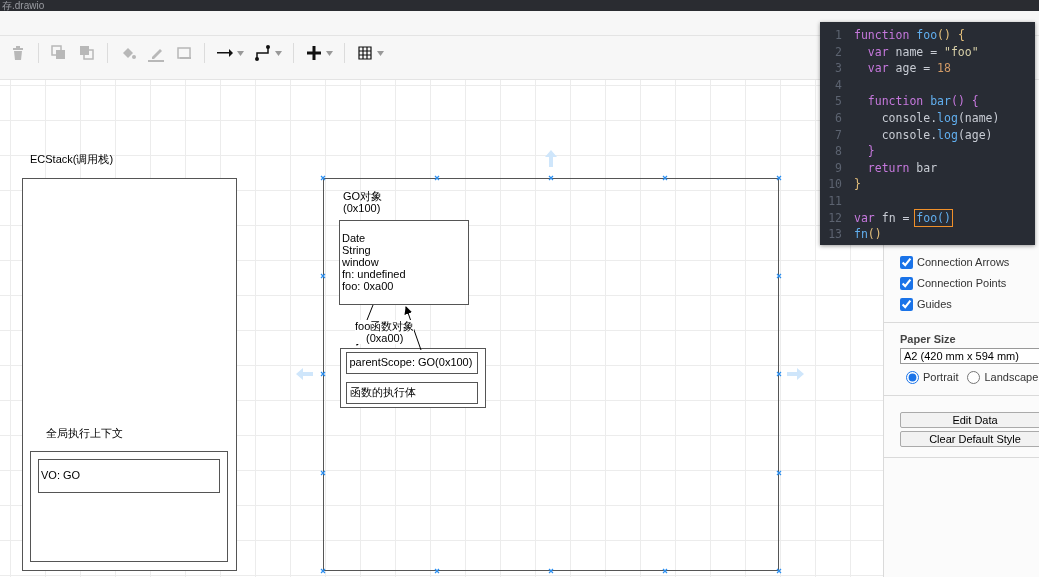  I want to click on line-number: 10, so click(835, 184).